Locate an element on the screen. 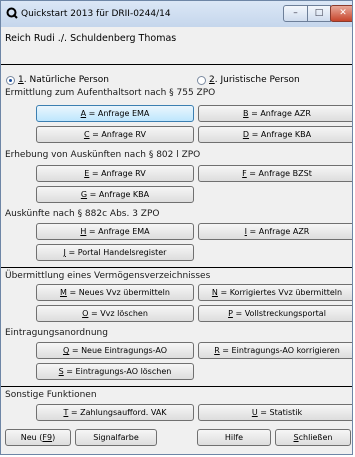 This screenshot has width=355, height=457. maximize-button: □ is located at coordinates (319, 13).